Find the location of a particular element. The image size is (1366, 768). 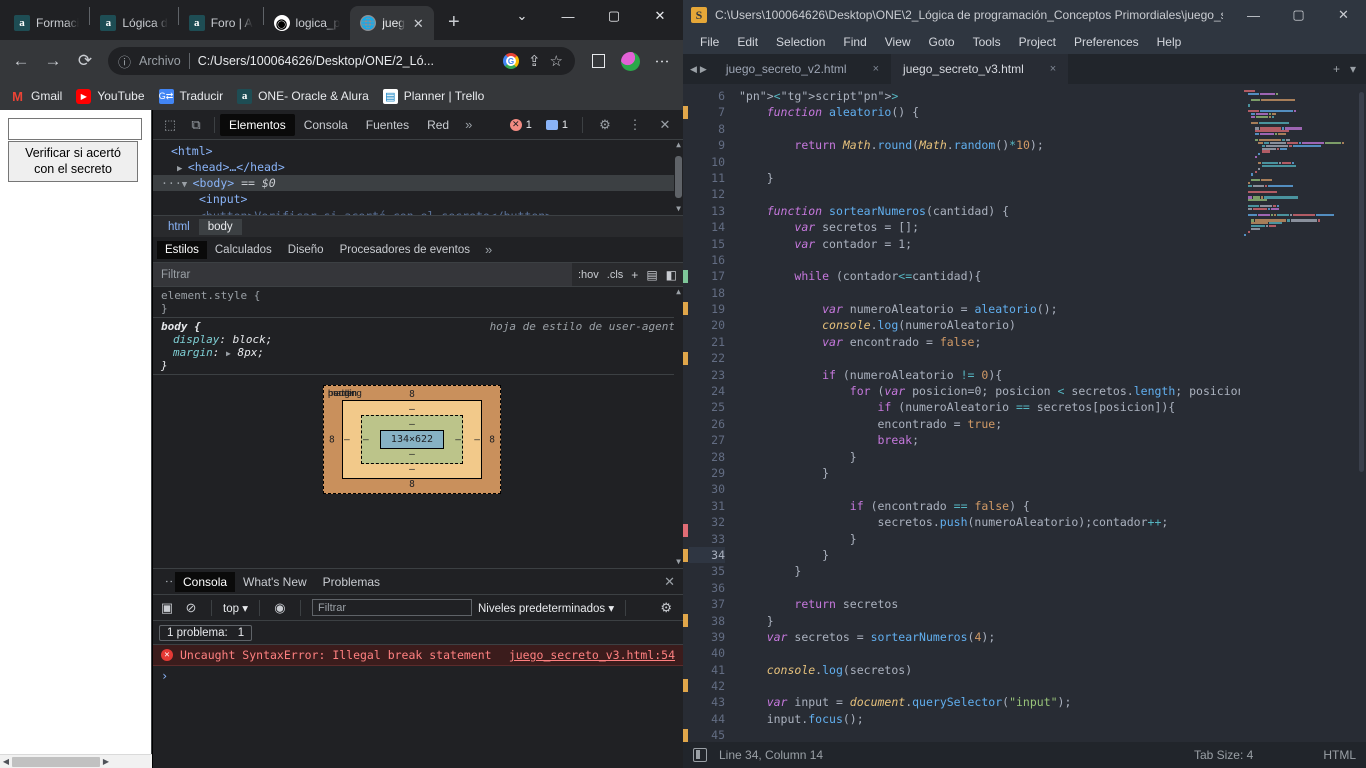

tab-whats-new: What's New is located at coordinates (275, 582).